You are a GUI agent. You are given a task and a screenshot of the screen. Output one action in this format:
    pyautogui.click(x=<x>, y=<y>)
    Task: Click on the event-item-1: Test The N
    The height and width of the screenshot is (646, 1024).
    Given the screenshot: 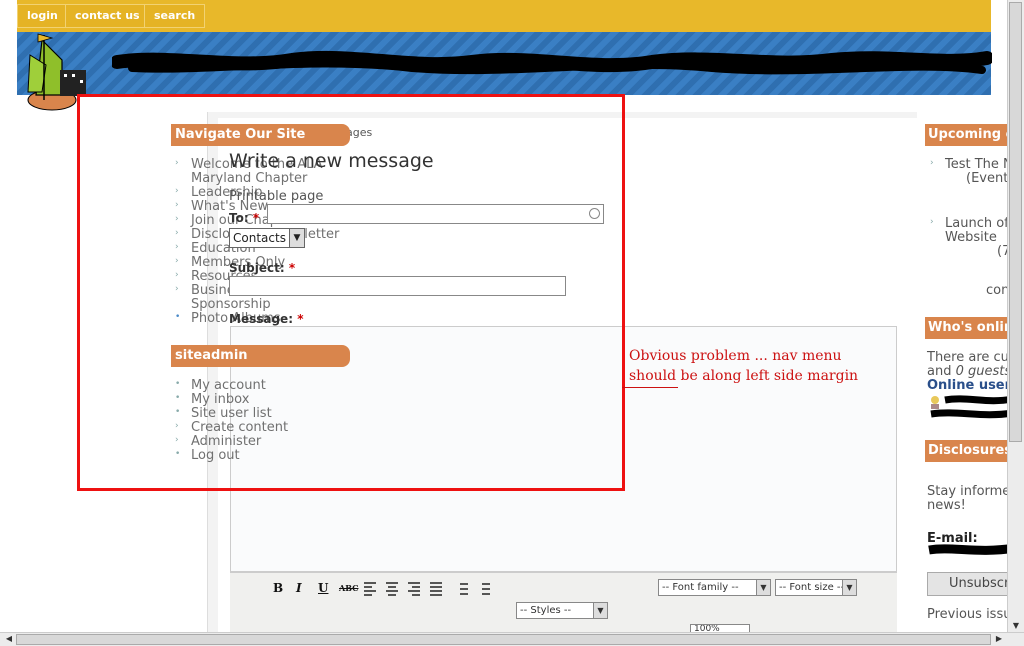 What is the action you would take?
    pyautogui.click(x=979, y=164)
    